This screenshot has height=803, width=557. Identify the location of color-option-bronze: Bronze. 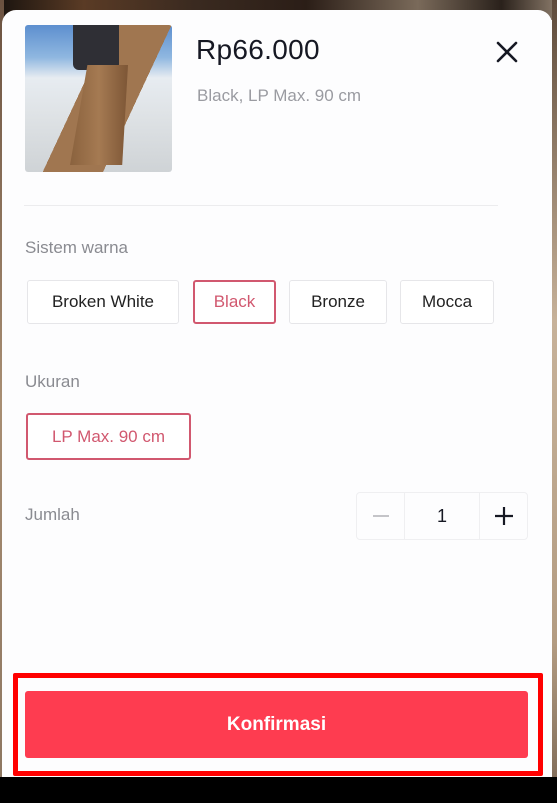
(338, 302).